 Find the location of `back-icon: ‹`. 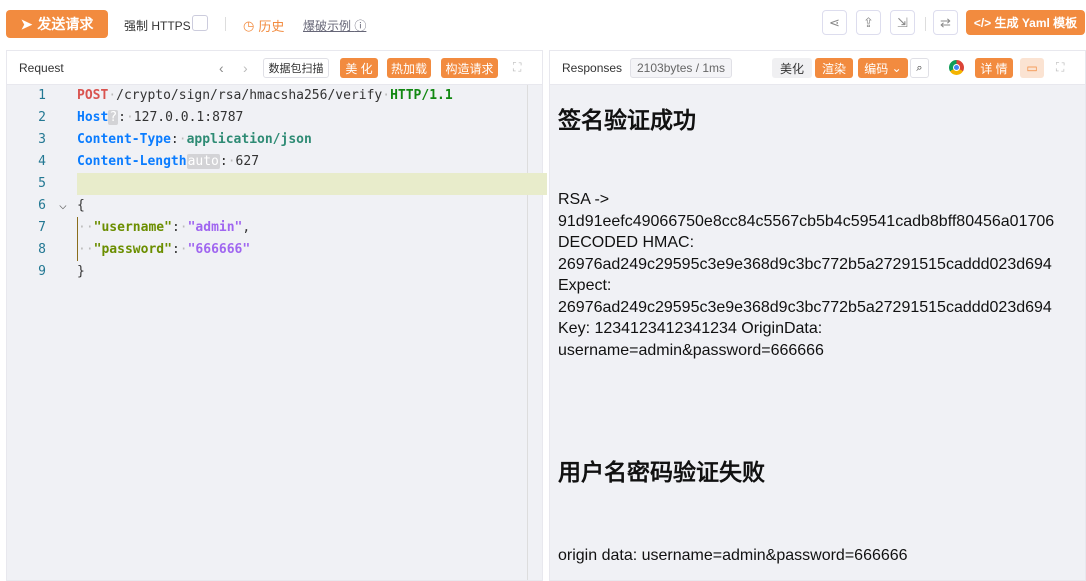

back-icon: ‹ is located at coordinates (221, 68).